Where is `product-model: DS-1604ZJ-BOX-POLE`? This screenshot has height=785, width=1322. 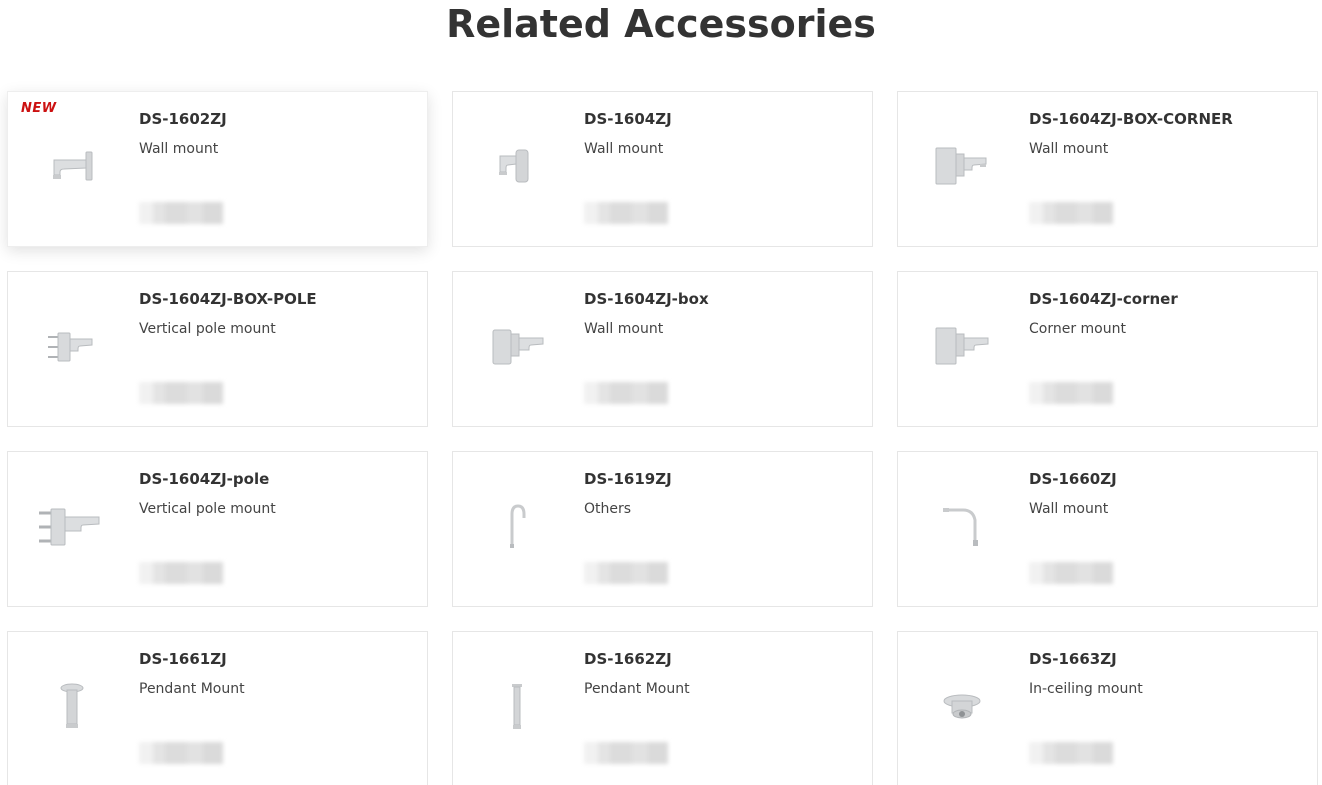 product-model: DS-1604ZJ-BOX-POLE is located at coordinates (228, 299).